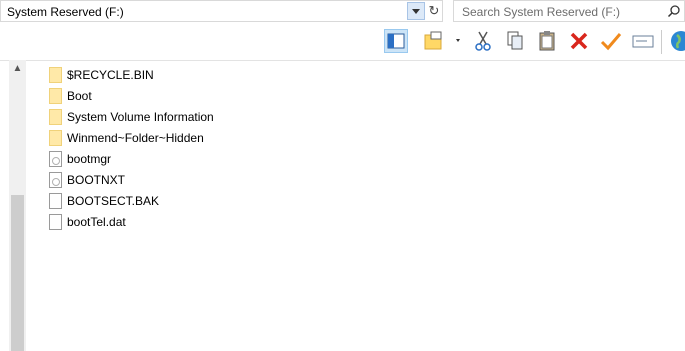  I want to click on file-name: BOOTNXT, so click(96, 180).